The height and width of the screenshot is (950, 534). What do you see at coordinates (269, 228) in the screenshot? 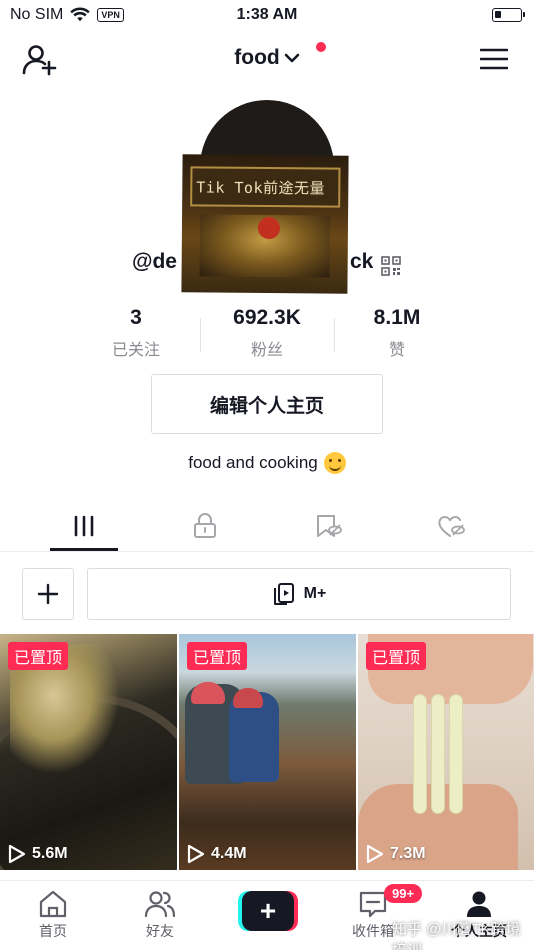
I see `photo-lantern` at bounding box center [269, 228].